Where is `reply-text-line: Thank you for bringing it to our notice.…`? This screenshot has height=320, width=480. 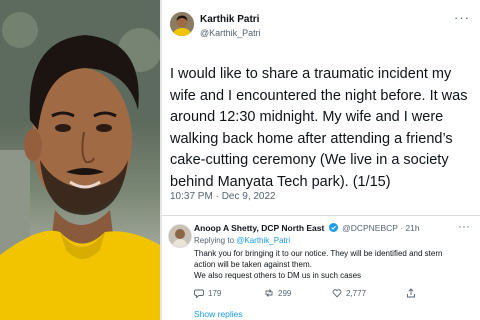 reply-text-line: Thank you for bringing it to our notice.… is located at coordinates (318, 259).